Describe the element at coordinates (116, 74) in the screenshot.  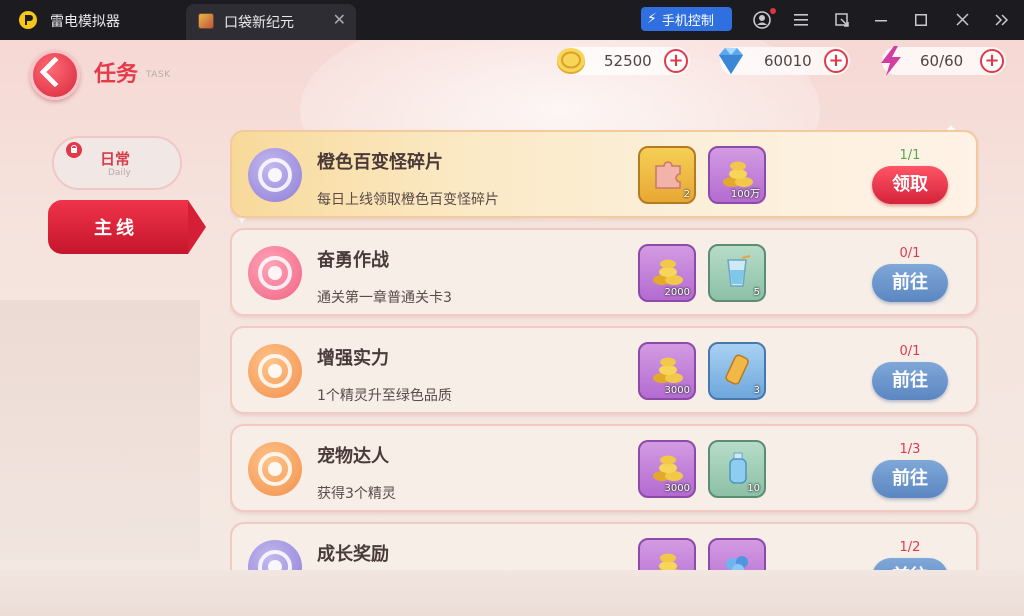
I see `page-title: 任务` at that location.